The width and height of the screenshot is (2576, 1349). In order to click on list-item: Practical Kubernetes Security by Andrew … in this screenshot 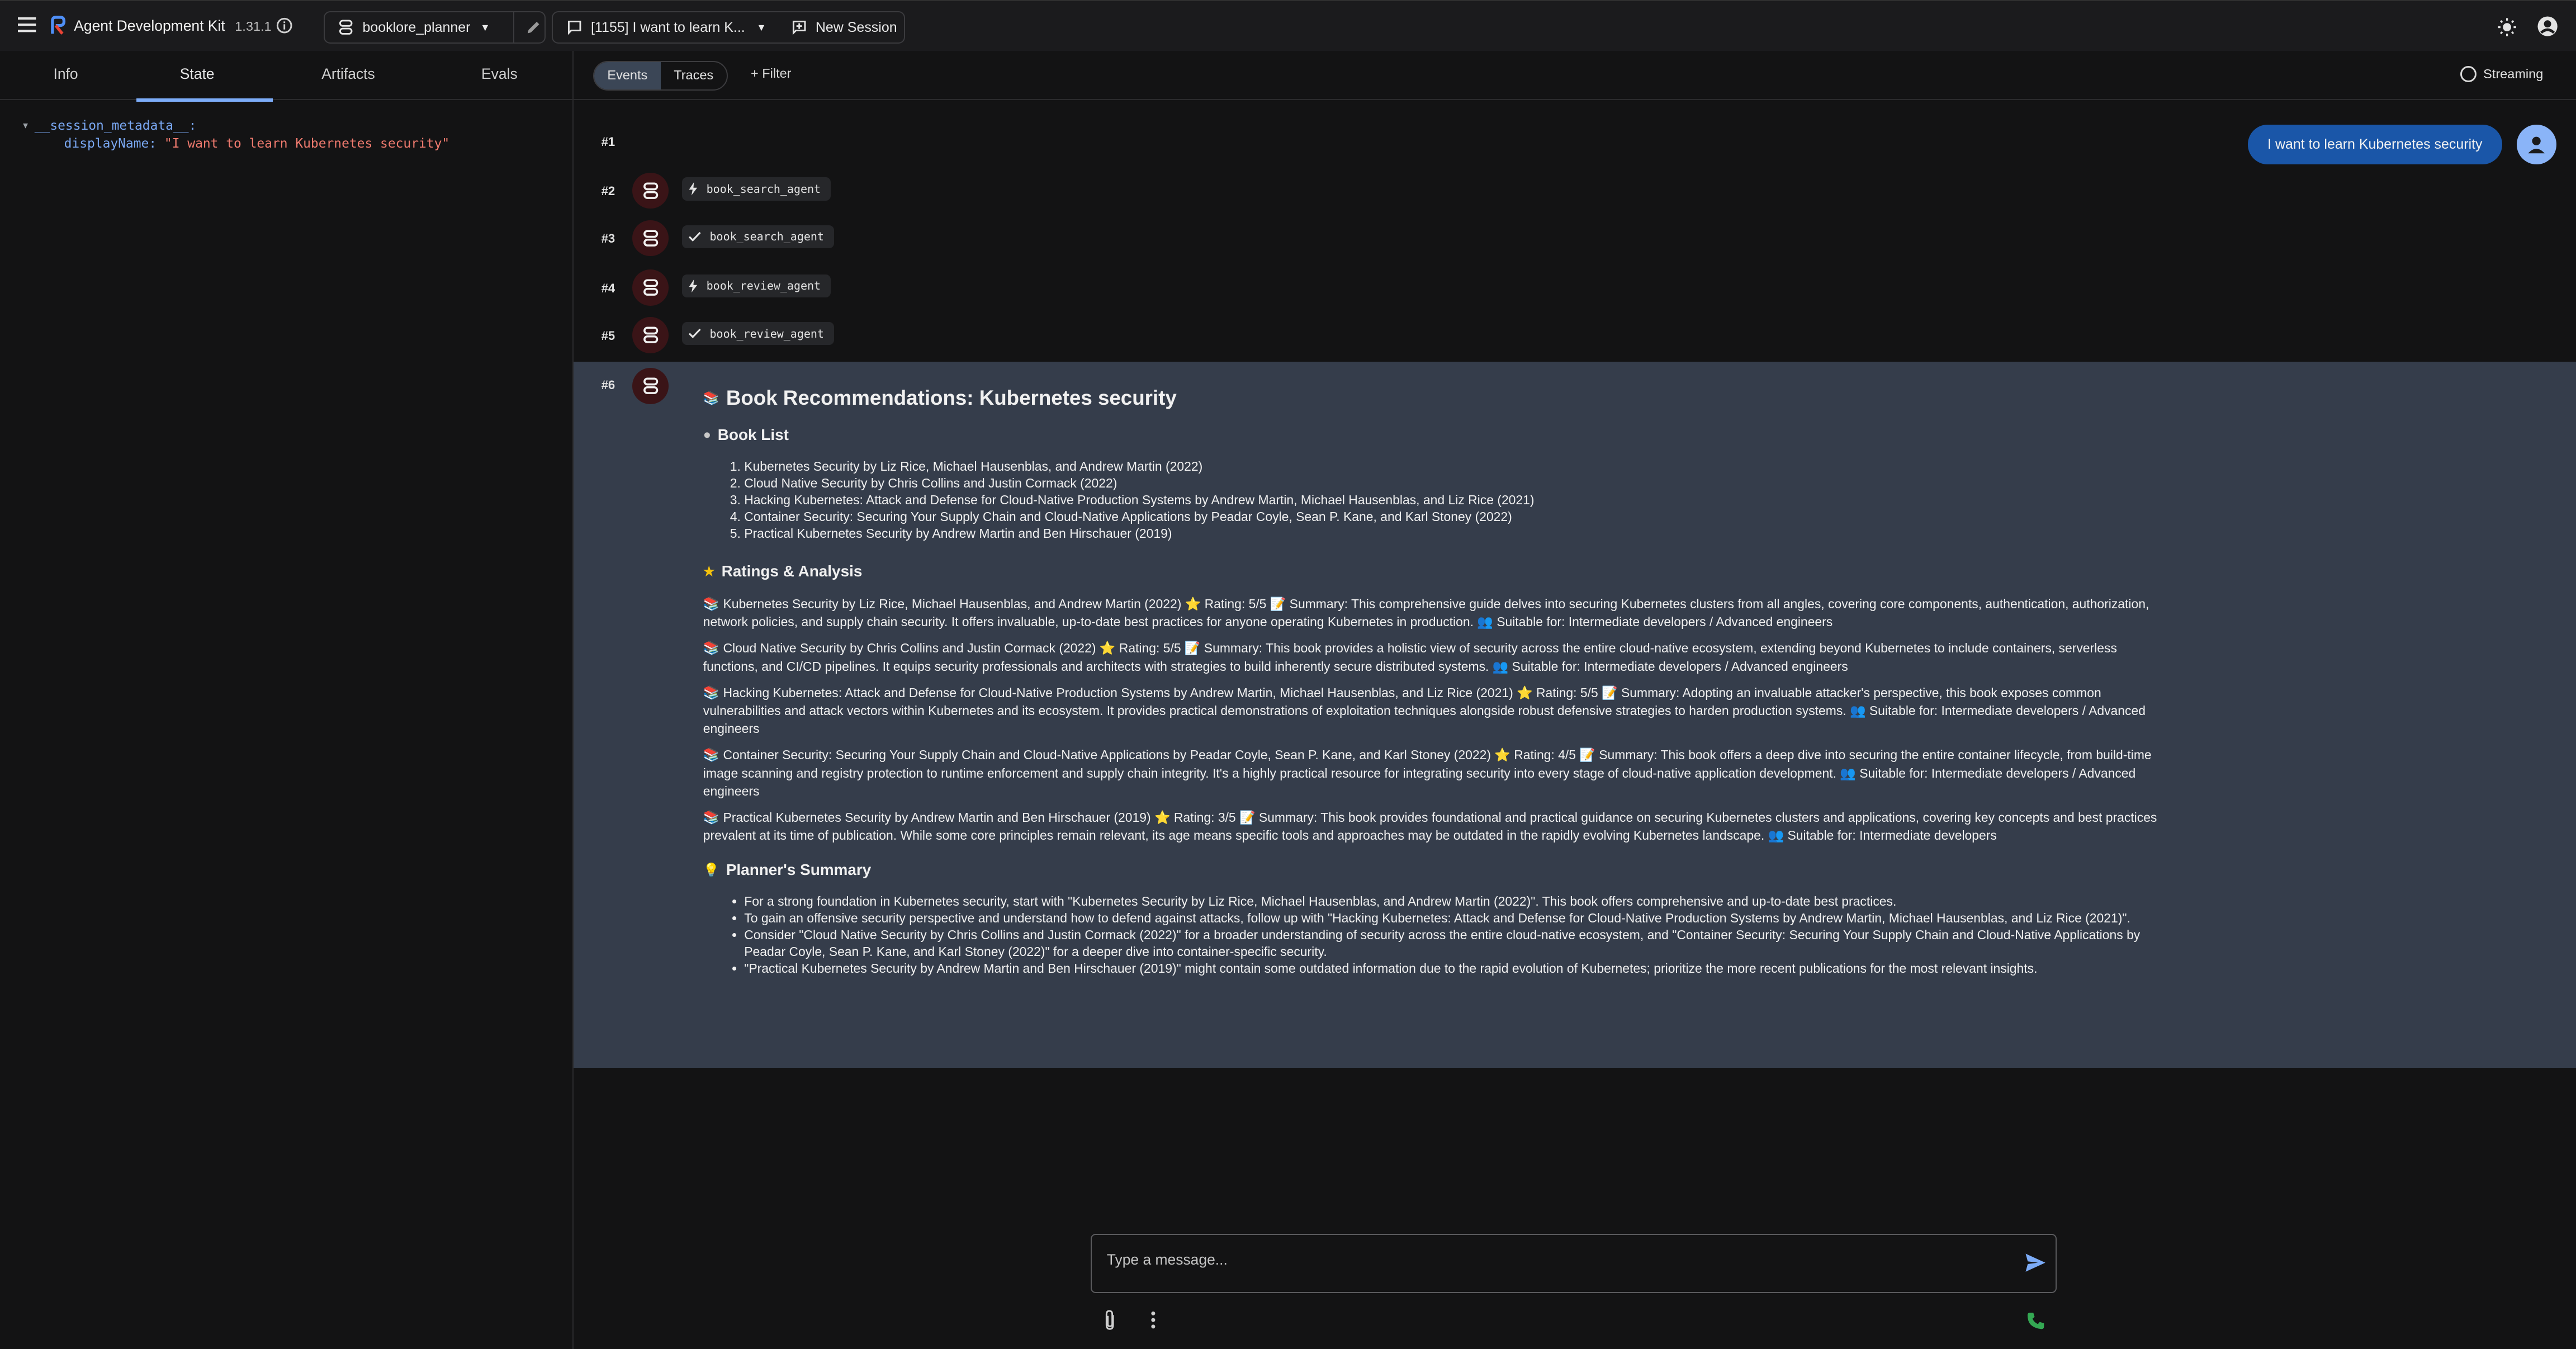, I will do `click(1459, 534)`.